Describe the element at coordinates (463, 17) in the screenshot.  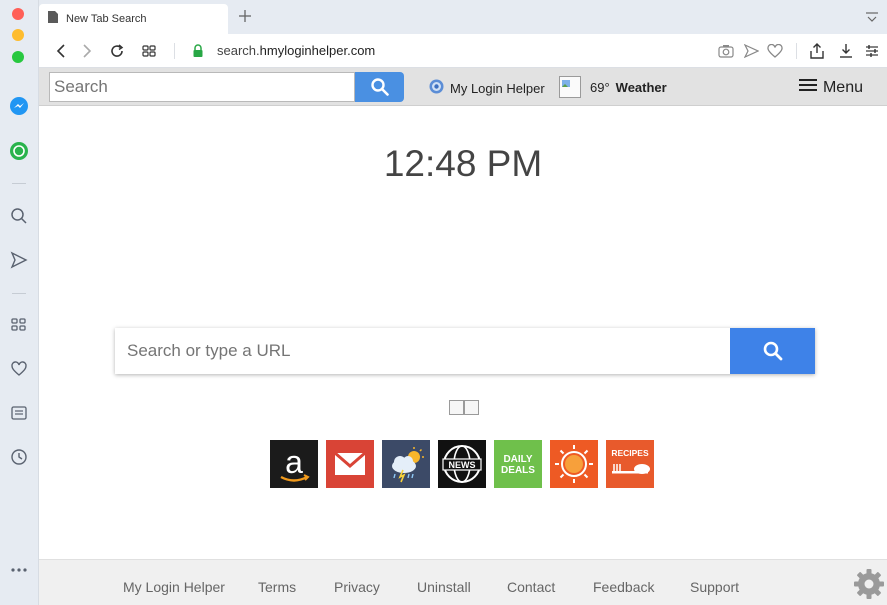
I see `tab-strip: New Tab Search` at that location.